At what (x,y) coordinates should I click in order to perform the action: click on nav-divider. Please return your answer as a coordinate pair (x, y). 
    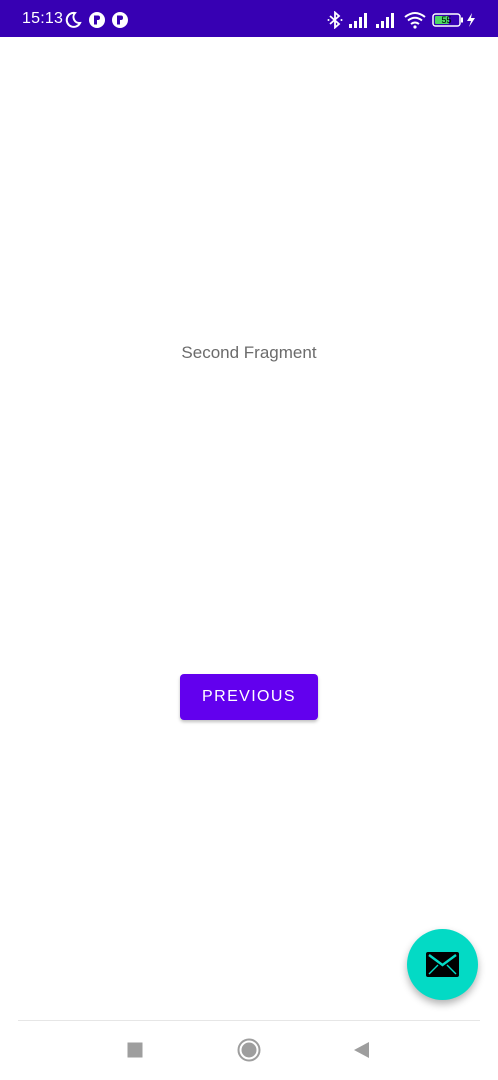
    Looking at the image, I should click on (249, 1020).